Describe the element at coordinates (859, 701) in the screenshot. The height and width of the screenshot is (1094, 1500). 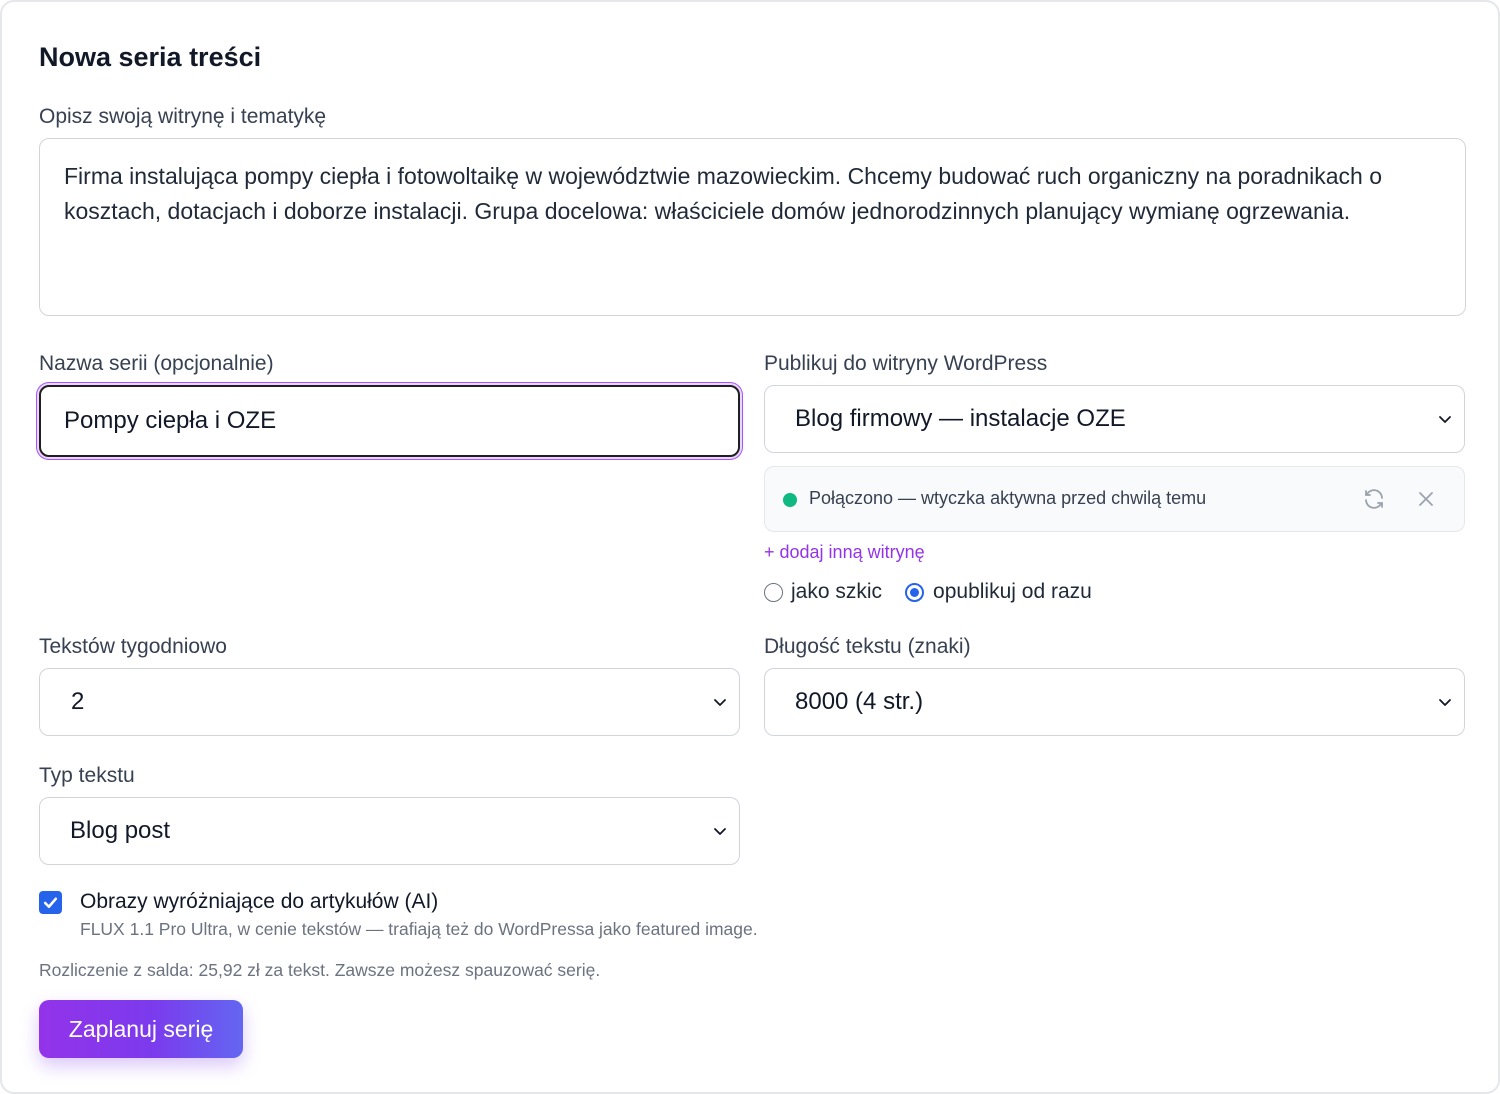
I see `length-value: 8000 (4 str.)` at that location.